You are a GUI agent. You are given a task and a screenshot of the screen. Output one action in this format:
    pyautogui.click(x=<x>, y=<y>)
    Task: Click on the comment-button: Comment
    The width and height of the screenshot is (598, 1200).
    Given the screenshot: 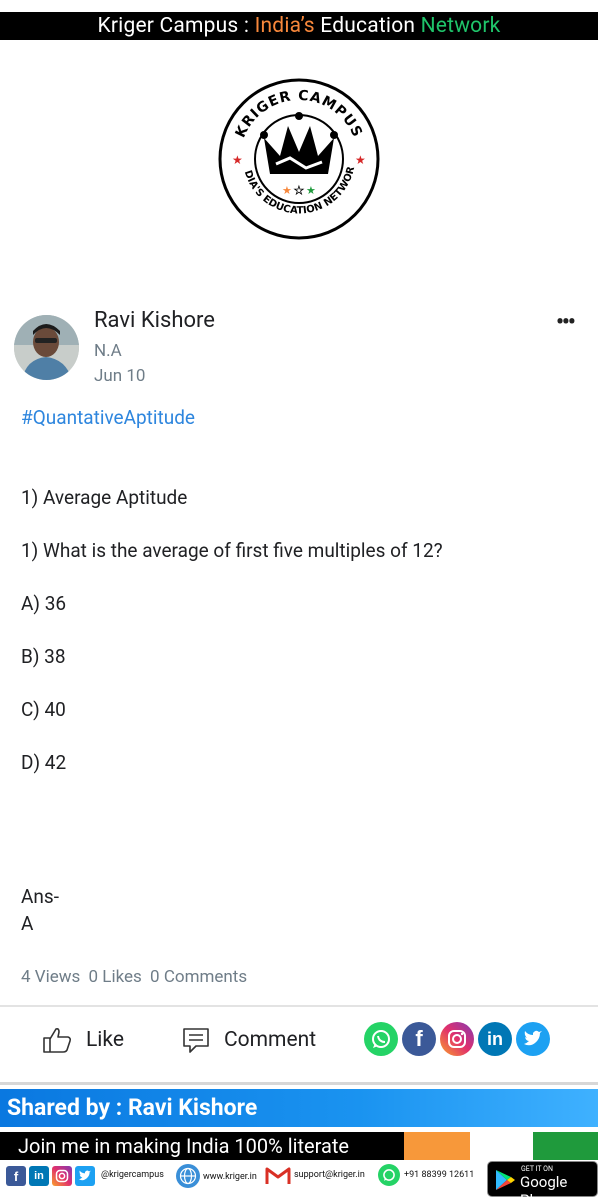 What is the action you would take?
    pyautogui.click(x=249, y=1040)
    